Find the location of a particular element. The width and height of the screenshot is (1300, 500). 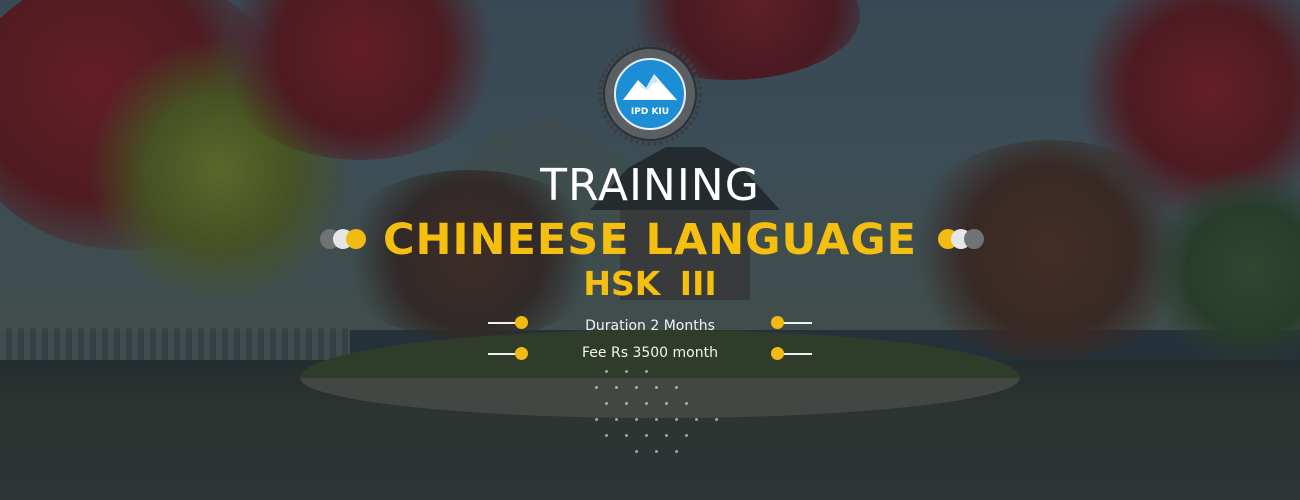

logo-text: IPD KIU is located at coordinates (650, 112).